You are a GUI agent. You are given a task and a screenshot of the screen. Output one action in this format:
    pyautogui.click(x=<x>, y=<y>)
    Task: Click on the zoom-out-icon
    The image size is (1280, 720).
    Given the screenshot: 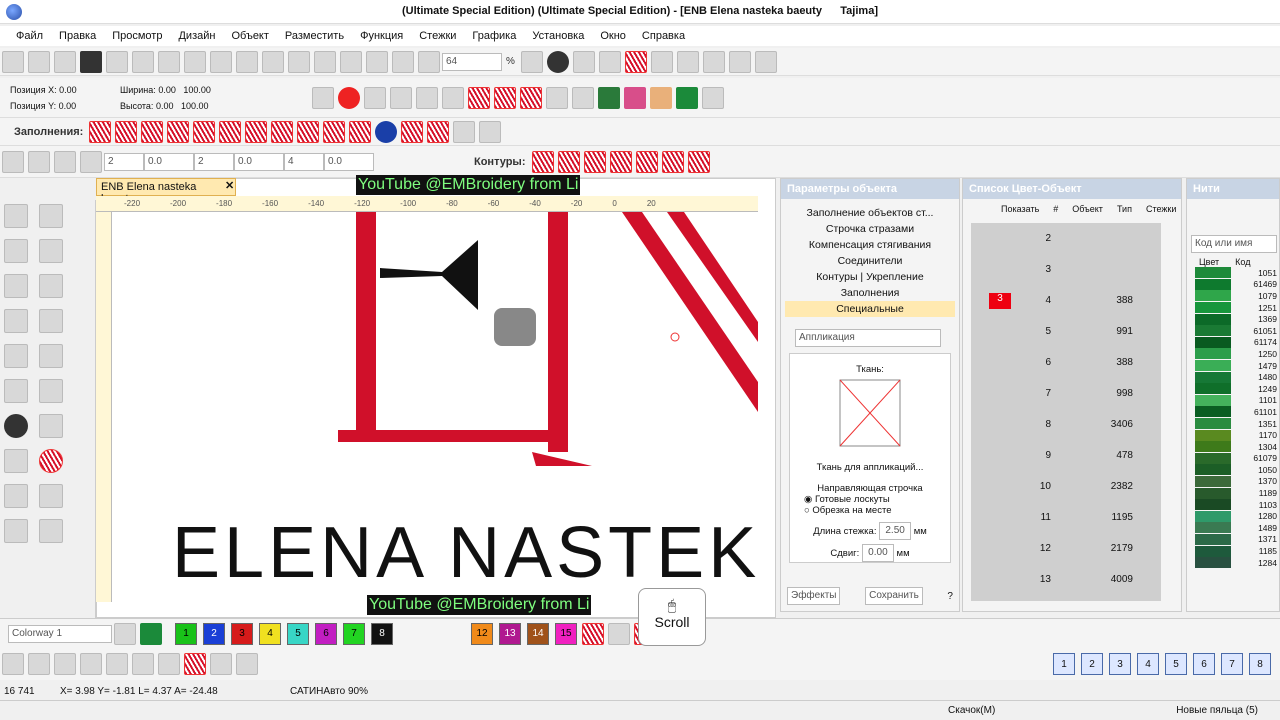 What is the action you would take?
    pyautogui.click(x=429, y=61)
    